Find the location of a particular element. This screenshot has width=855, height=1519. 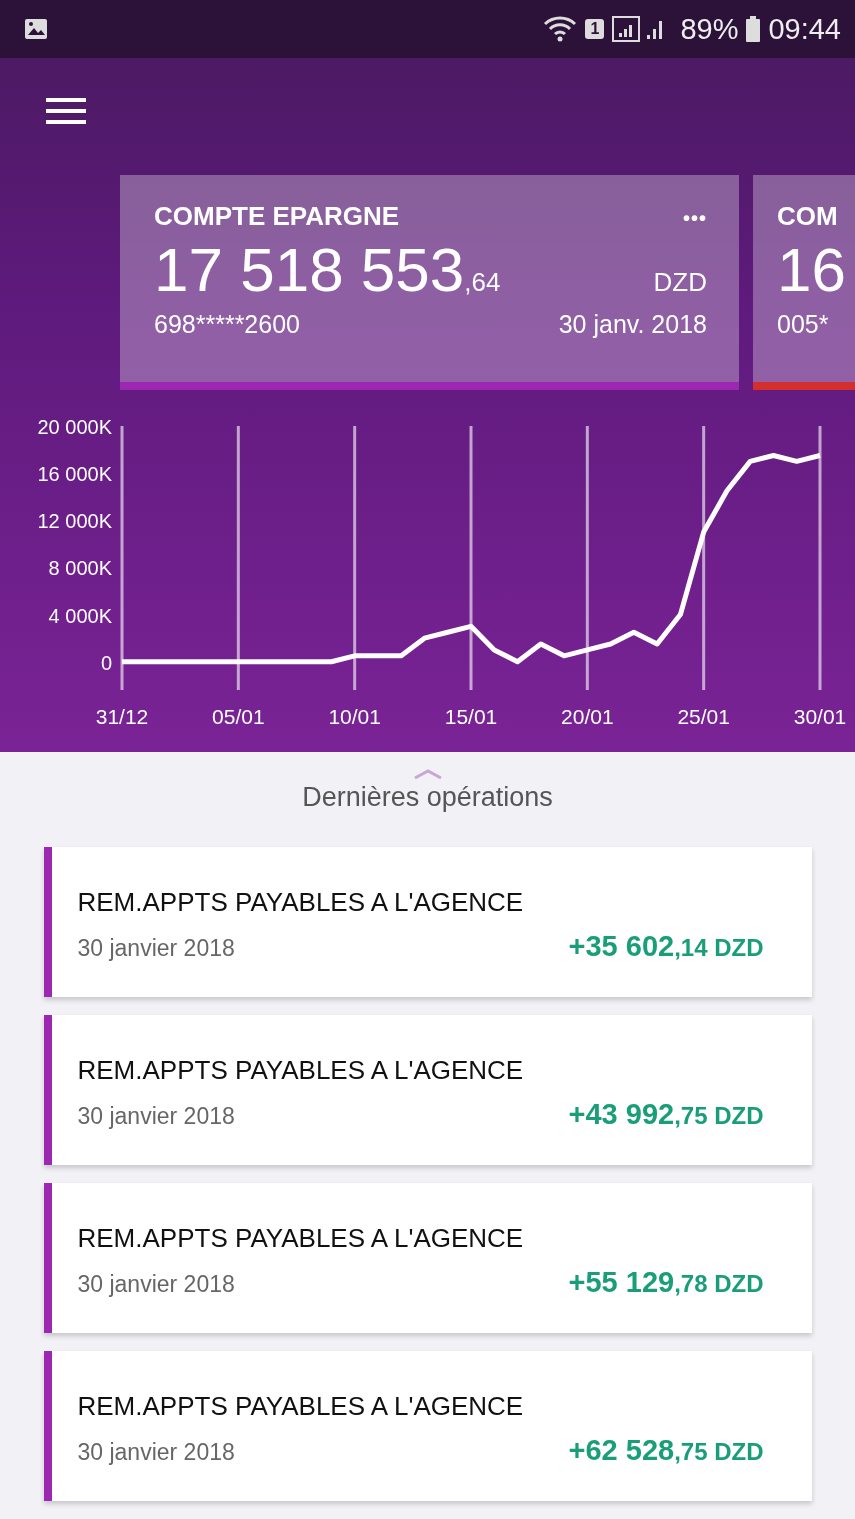

account-number: 005* is located at coordinates (803, 325).